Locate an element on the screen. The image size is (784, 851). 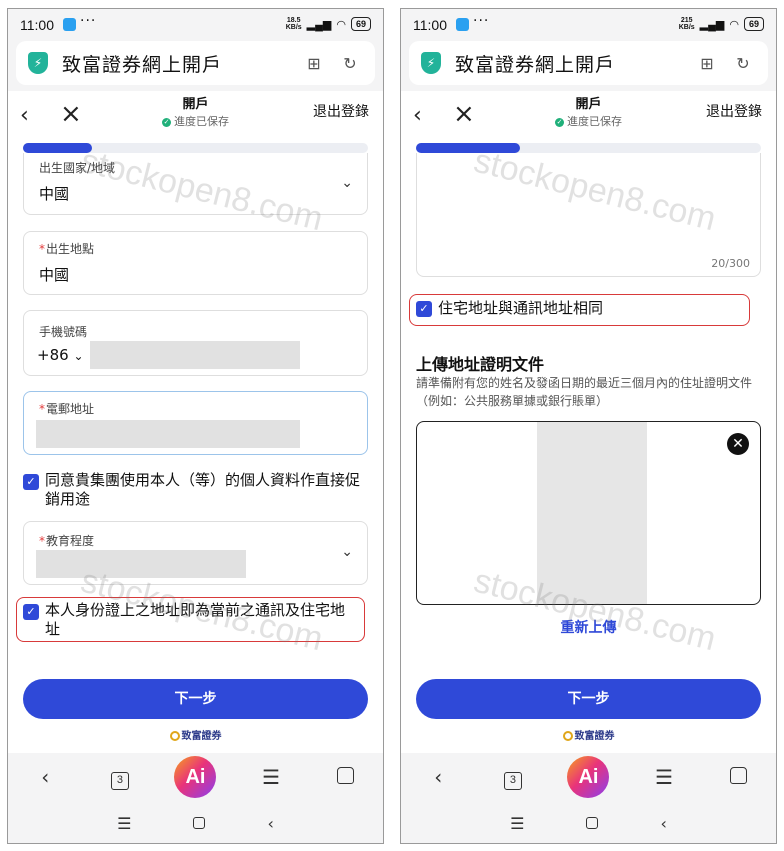
reupload-button: 重新上傳 is located at coordinates (588, 627).